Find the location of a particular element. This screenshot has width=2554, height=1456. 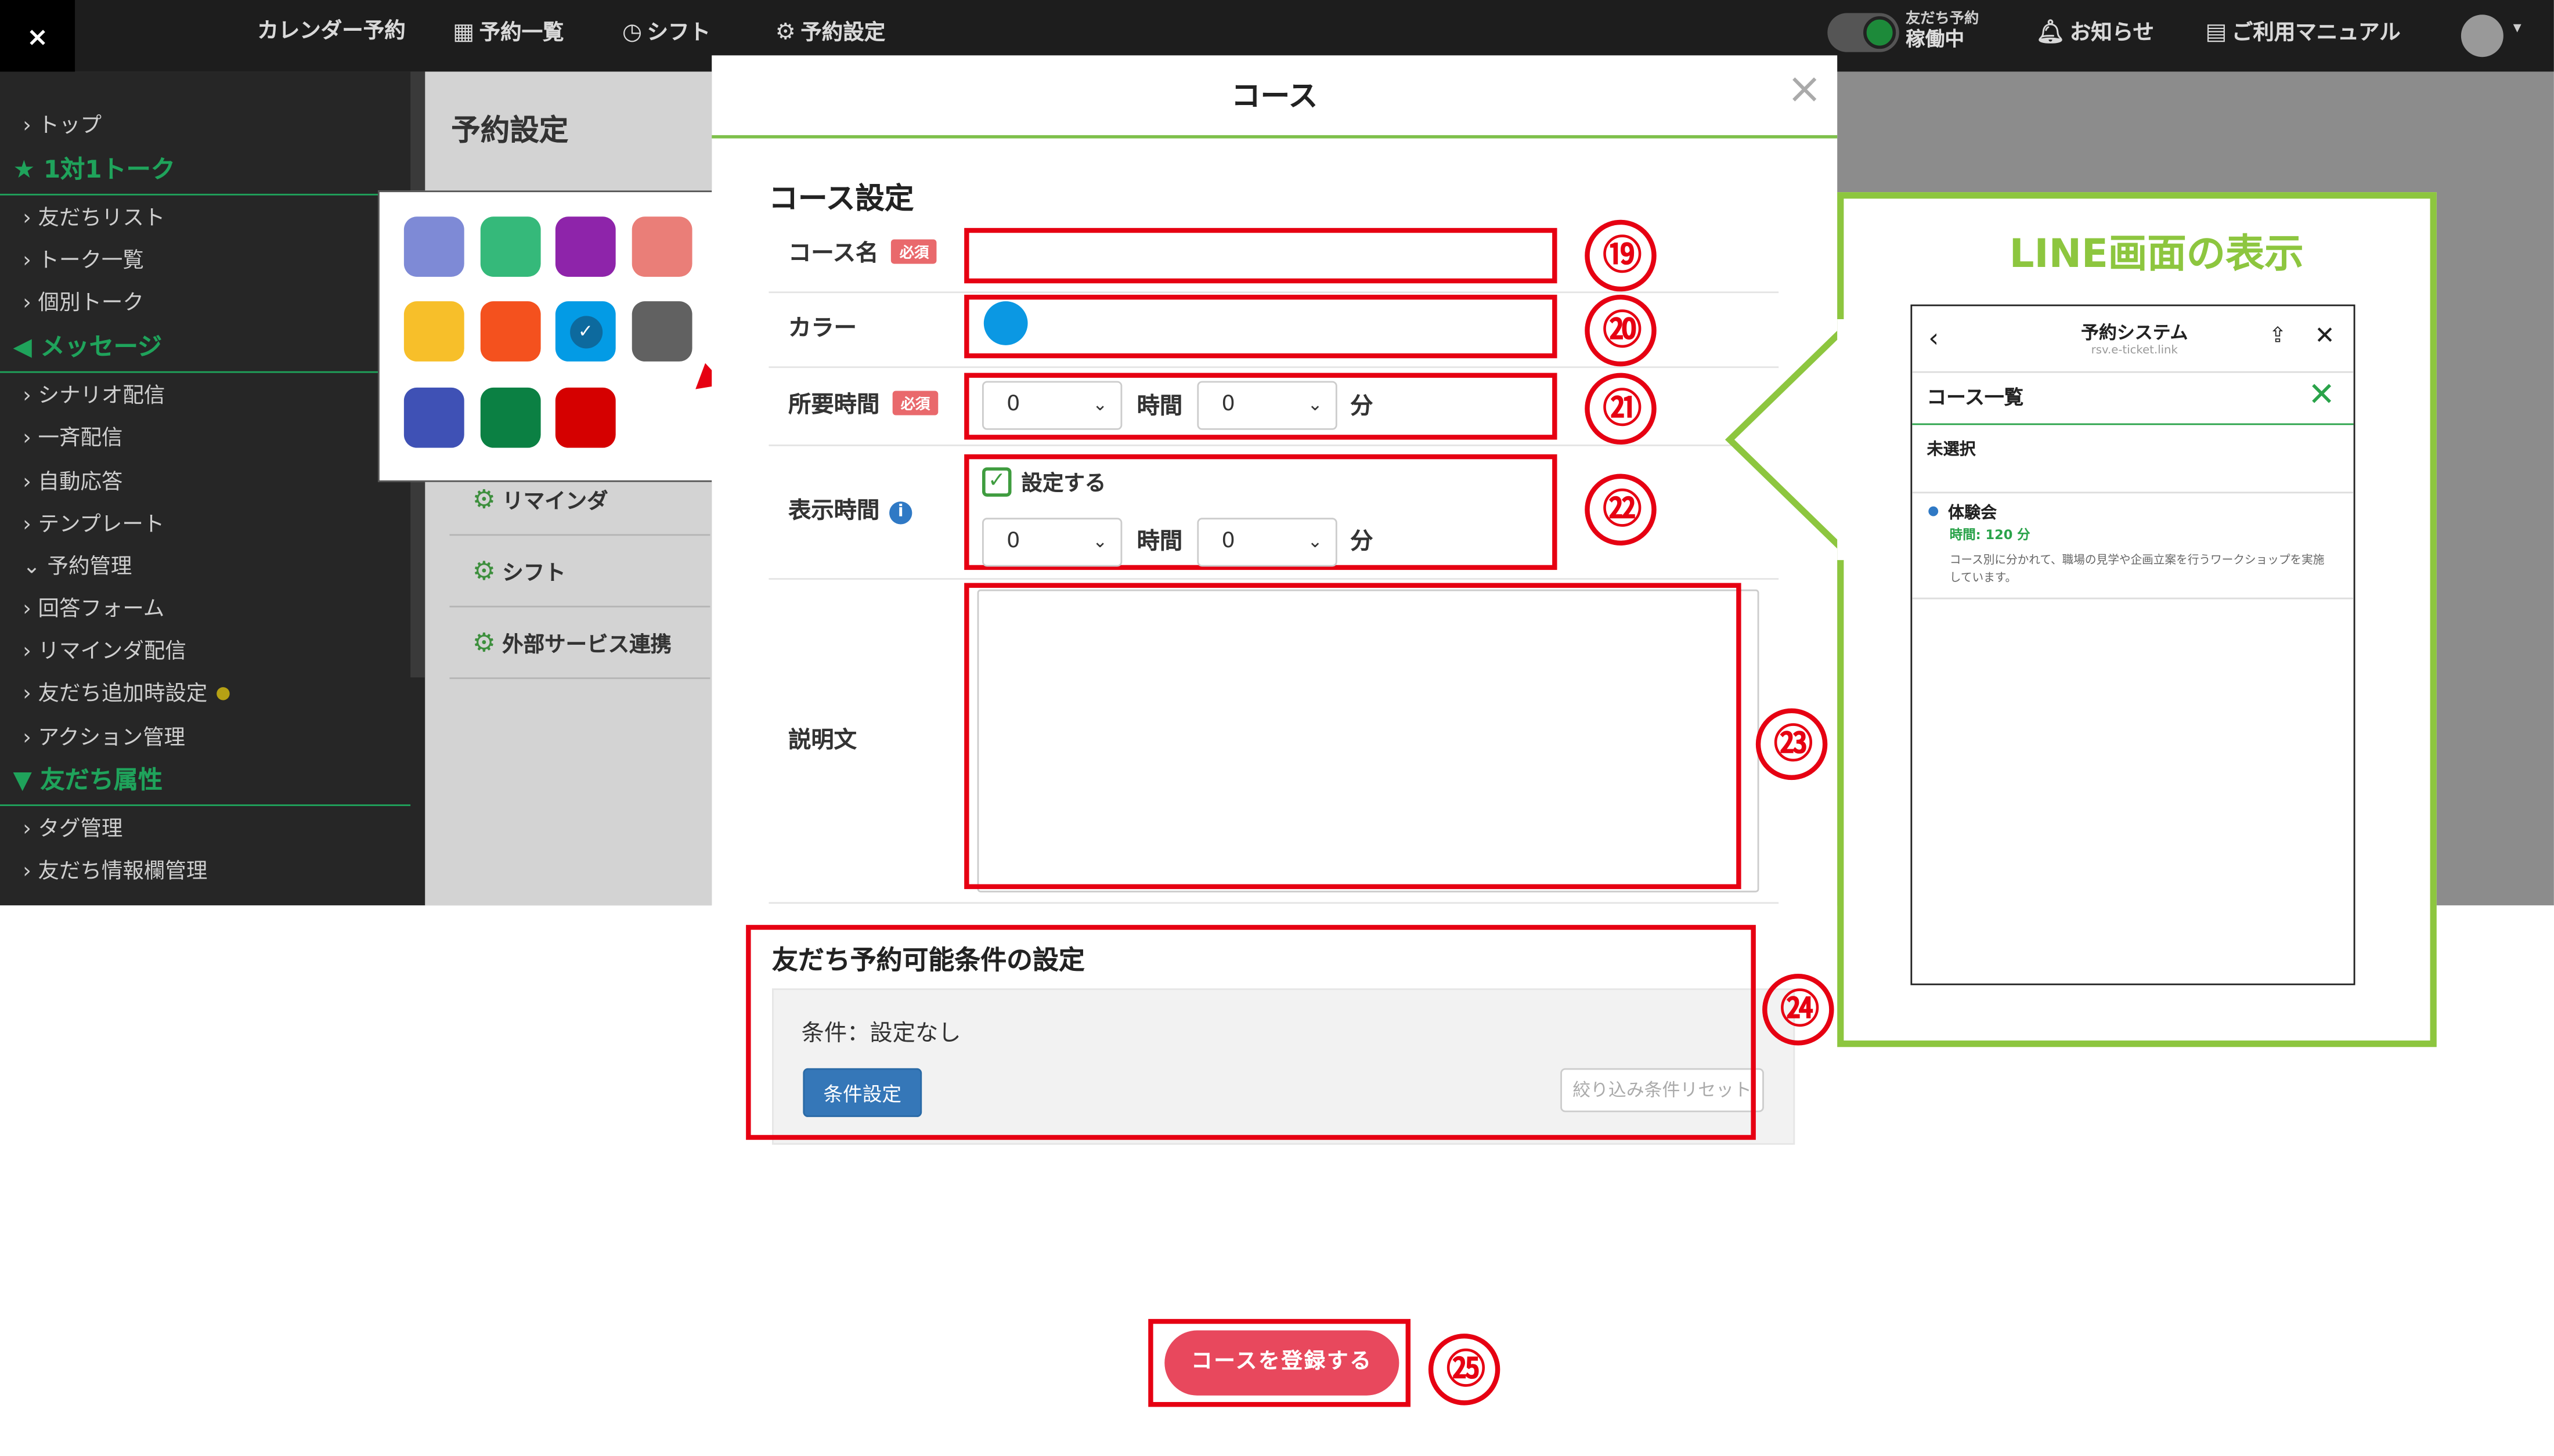

sidebar-item-top: › トップ is located at coordinates (62, 122).